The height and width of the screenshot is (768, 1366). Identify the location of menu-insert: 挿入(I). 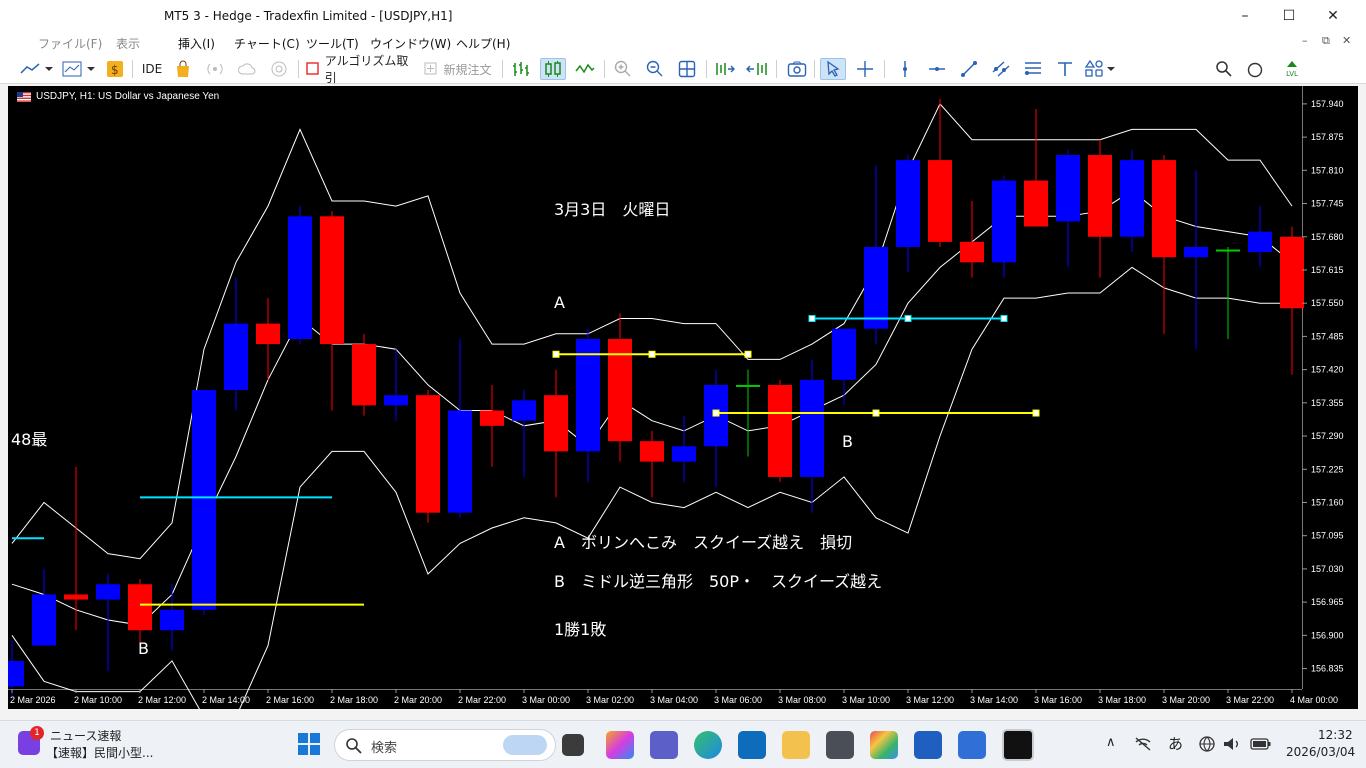
(196, 43).